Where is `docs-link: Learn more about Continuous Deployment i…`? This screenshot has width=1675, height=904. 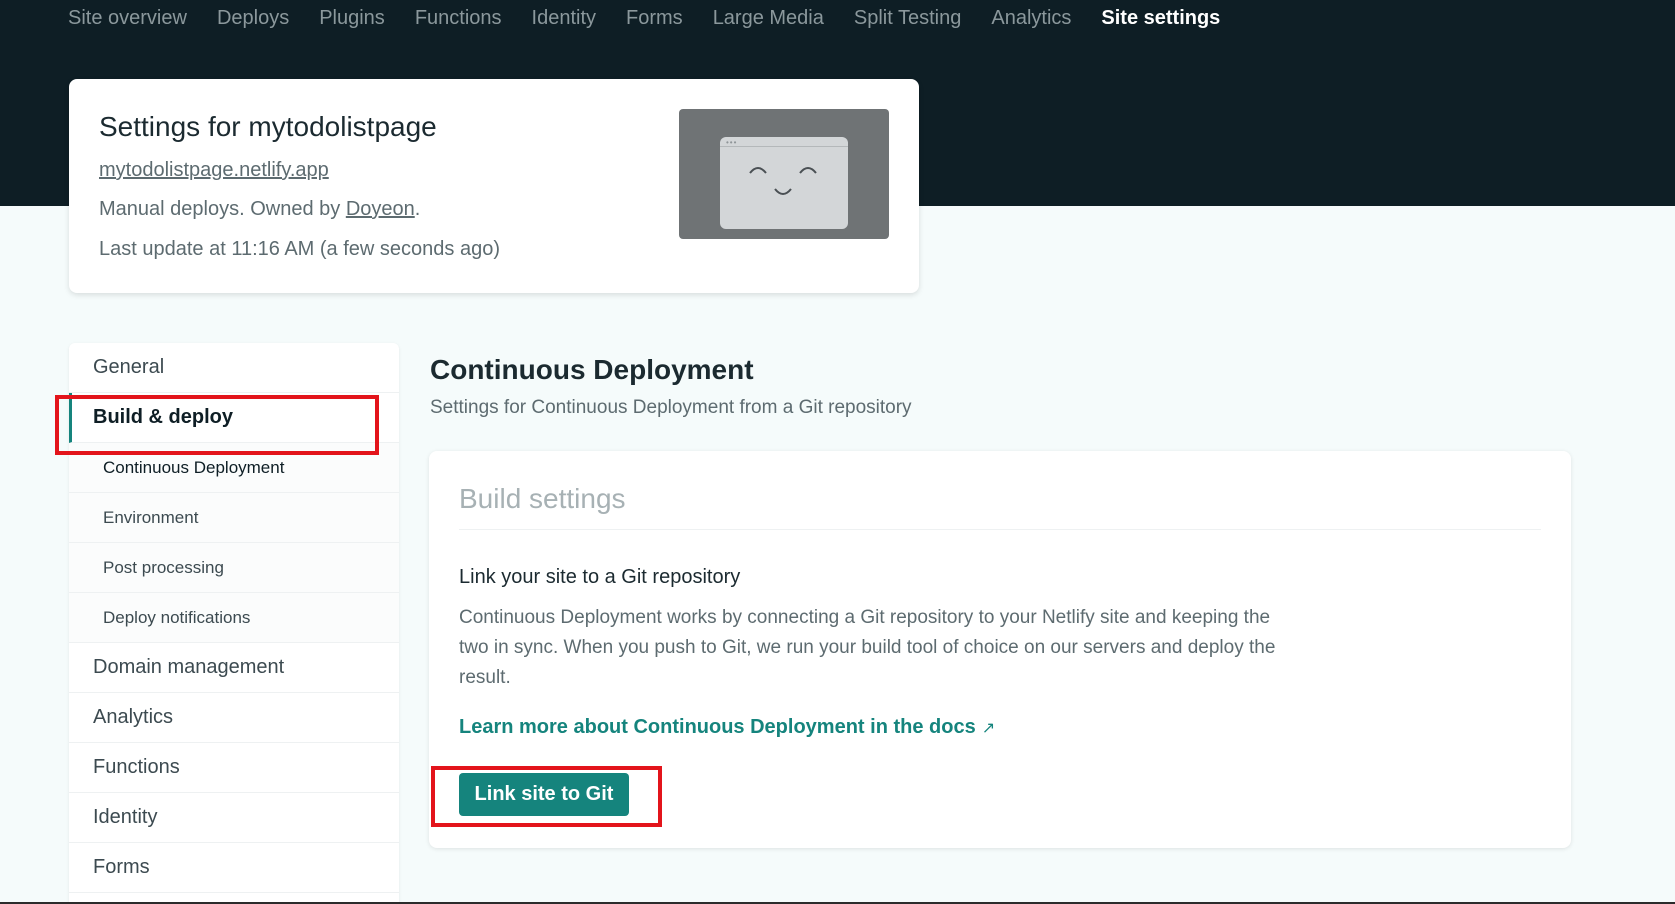 docs-link: Learn more about Continuous Deployment i… is located at coordinates (727, 727).